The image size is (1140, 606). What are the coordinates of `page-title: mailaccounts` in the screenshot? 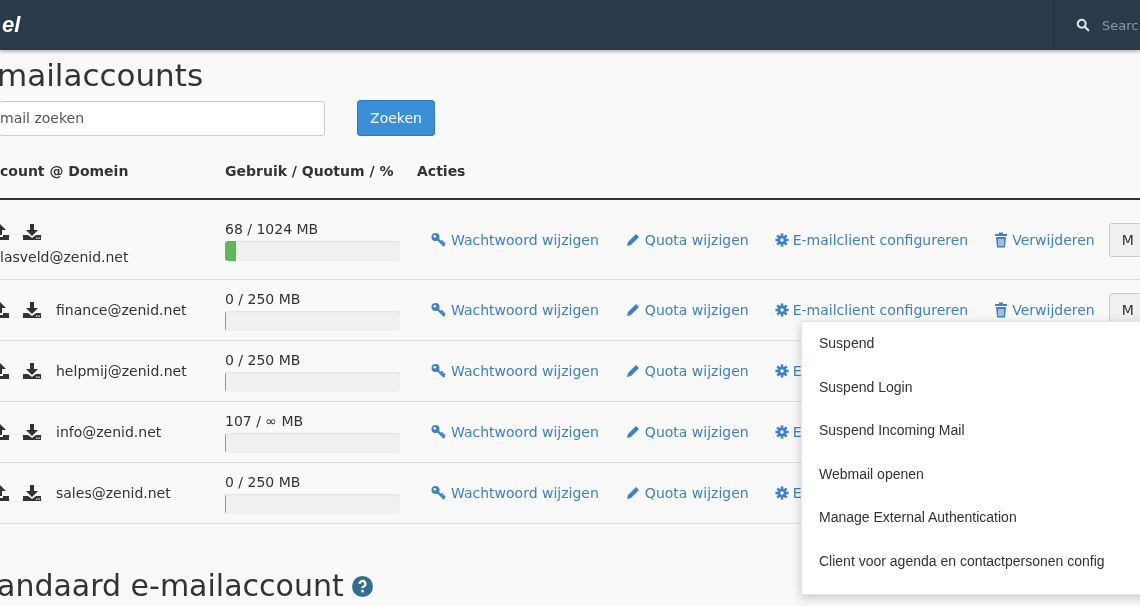 It's located at (102, 75).